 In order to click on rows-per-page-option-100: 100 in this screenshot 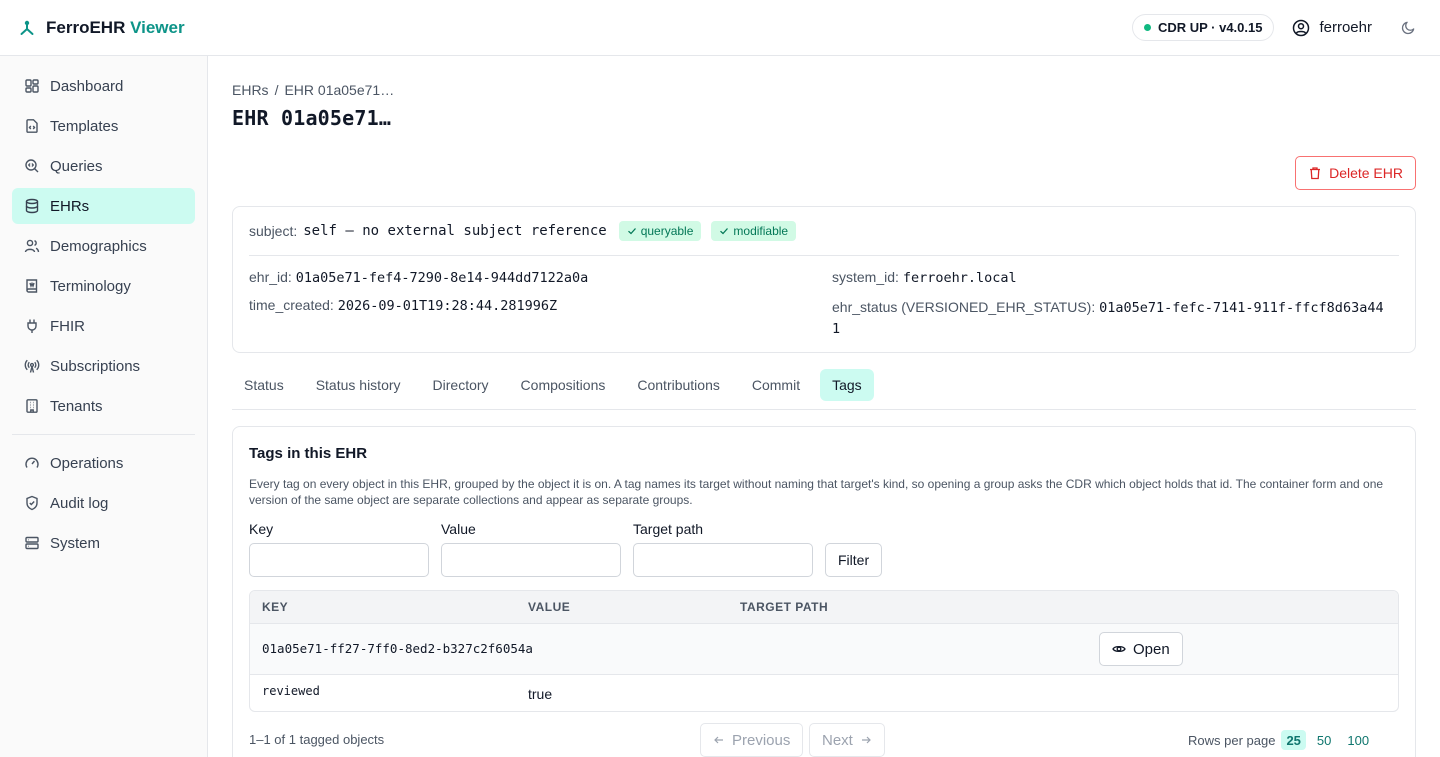, I will do `click(1358, 740)`.